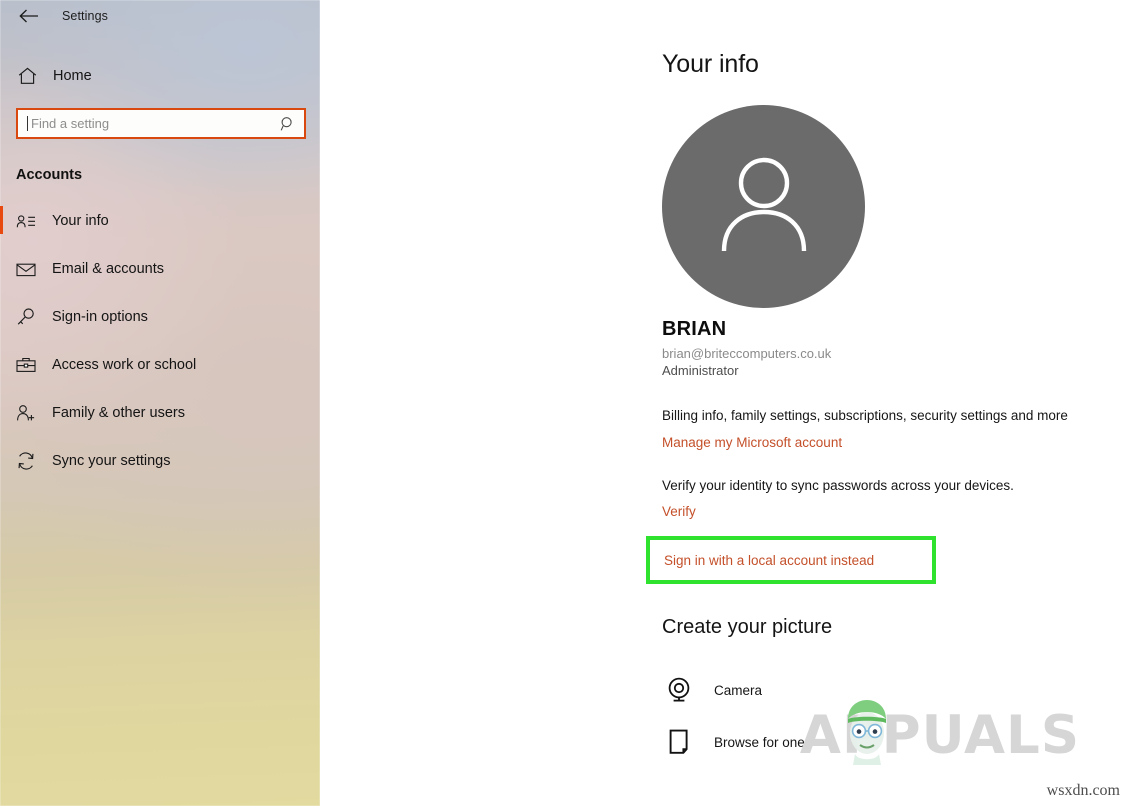 Image resolution: width=1132 pixels, height=806 pixels. I want to click on manage-microsoft-account-link: Manage my Microsoft account, so click(752, 442).